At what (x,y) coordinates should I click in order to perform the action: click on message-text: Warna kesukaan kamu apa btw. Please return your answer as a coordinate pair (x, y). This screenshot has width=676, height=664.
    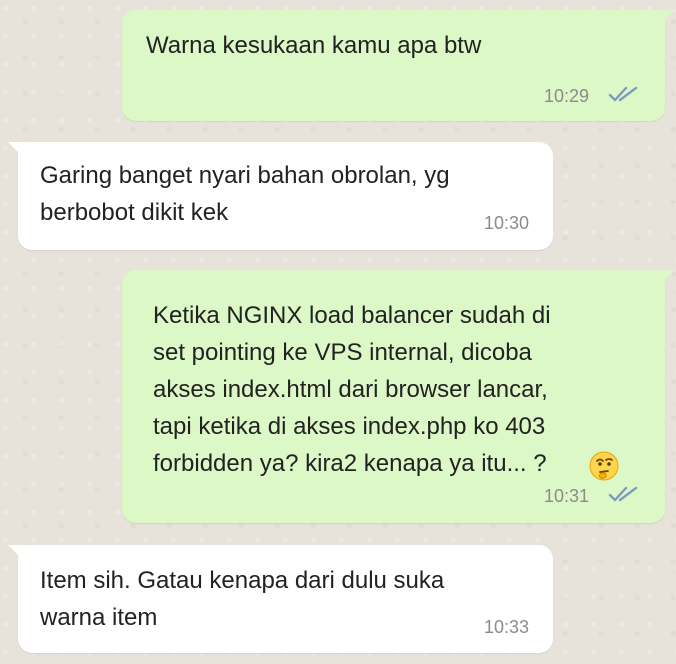
    Looking at the image, I should click on (314, 45).